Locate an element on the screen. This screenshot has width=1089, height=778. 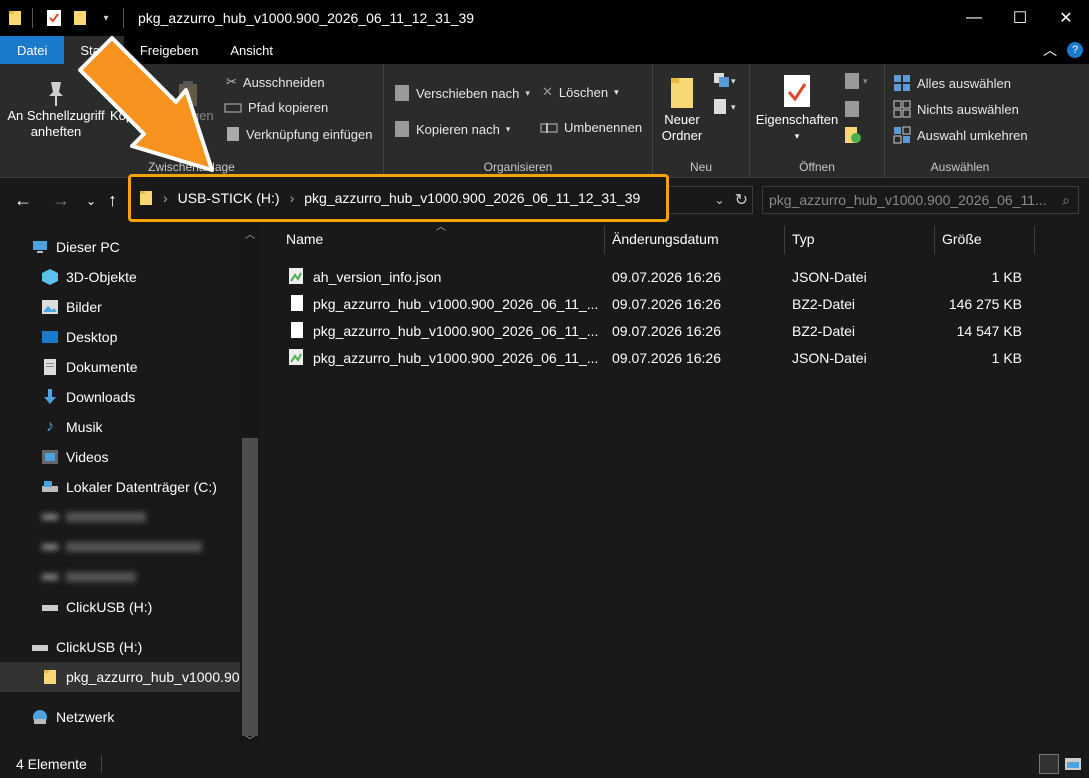
column-header-date: Änderungsdatum is located at coordinates (665, 239).